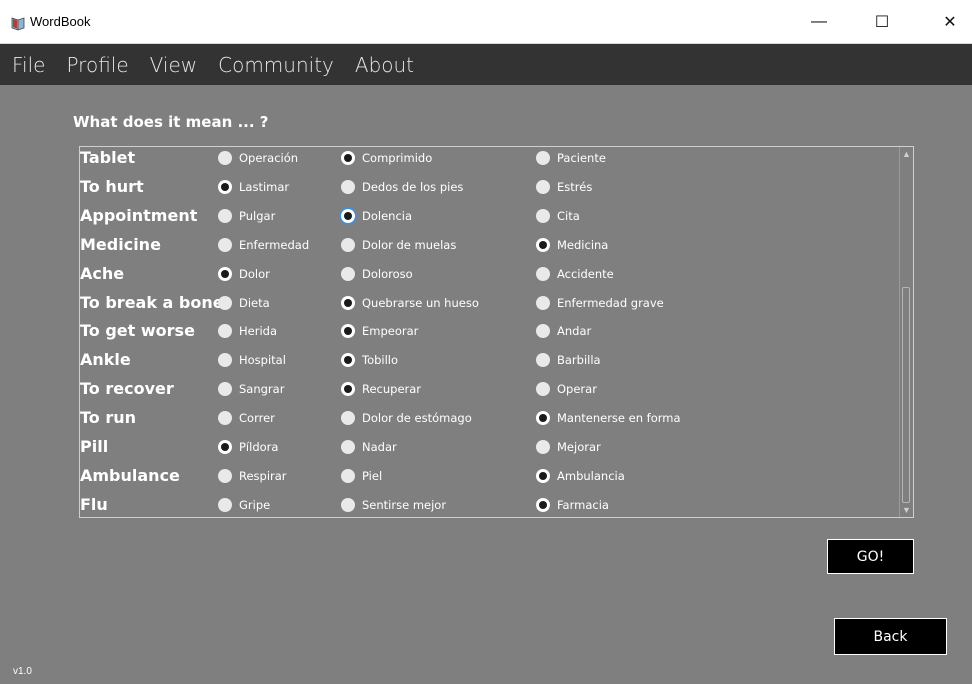  What do you see at coordinates (568, 215) in the screenshot?
I see `answer-label: Cita` at bounding box center [568, 215].